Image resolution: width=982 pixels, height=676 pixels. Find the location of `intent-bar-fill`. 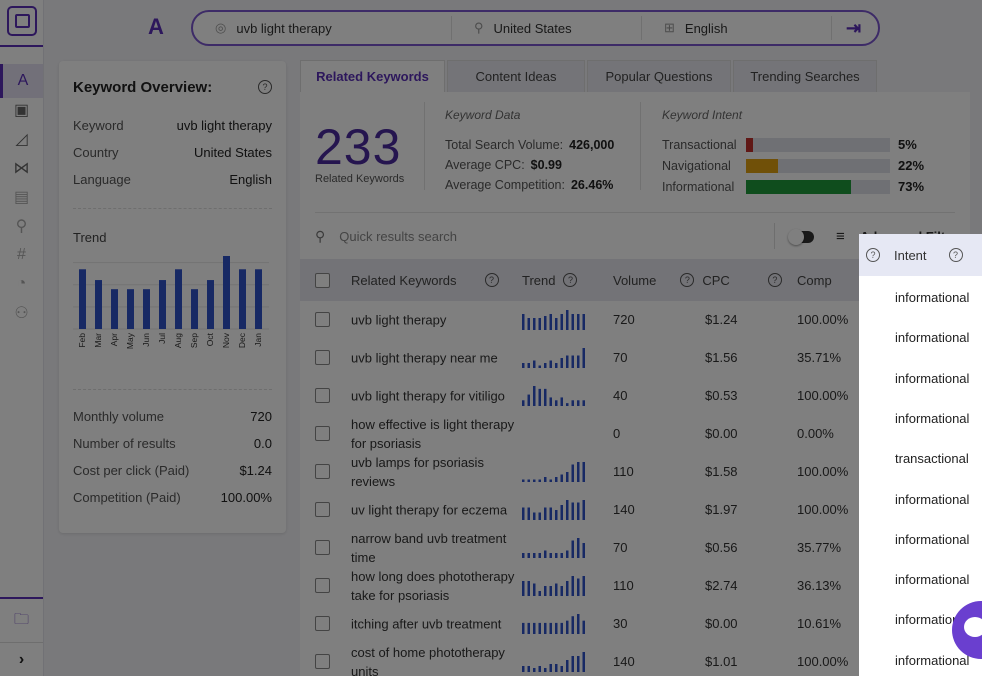

intent-bar-fill is located at coordinates (762, 165).